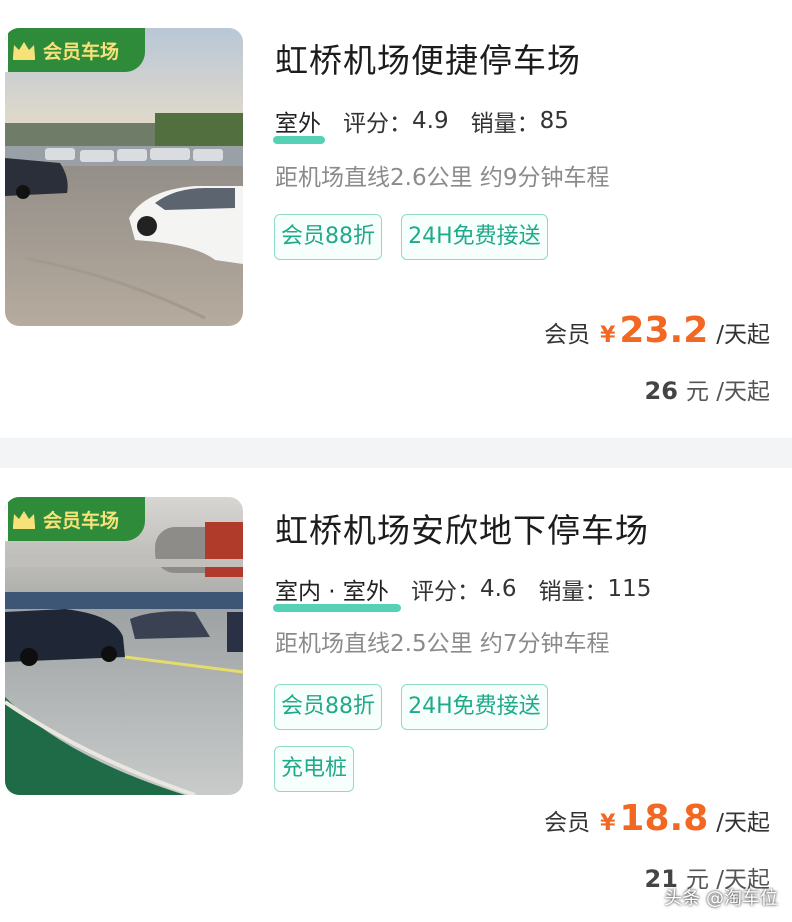 This screenshot has height=922, width=792. What do you see at coordinates (629, 589) in the screenshot?
I see `sales-value: 115` at bounding box center [629, 589].